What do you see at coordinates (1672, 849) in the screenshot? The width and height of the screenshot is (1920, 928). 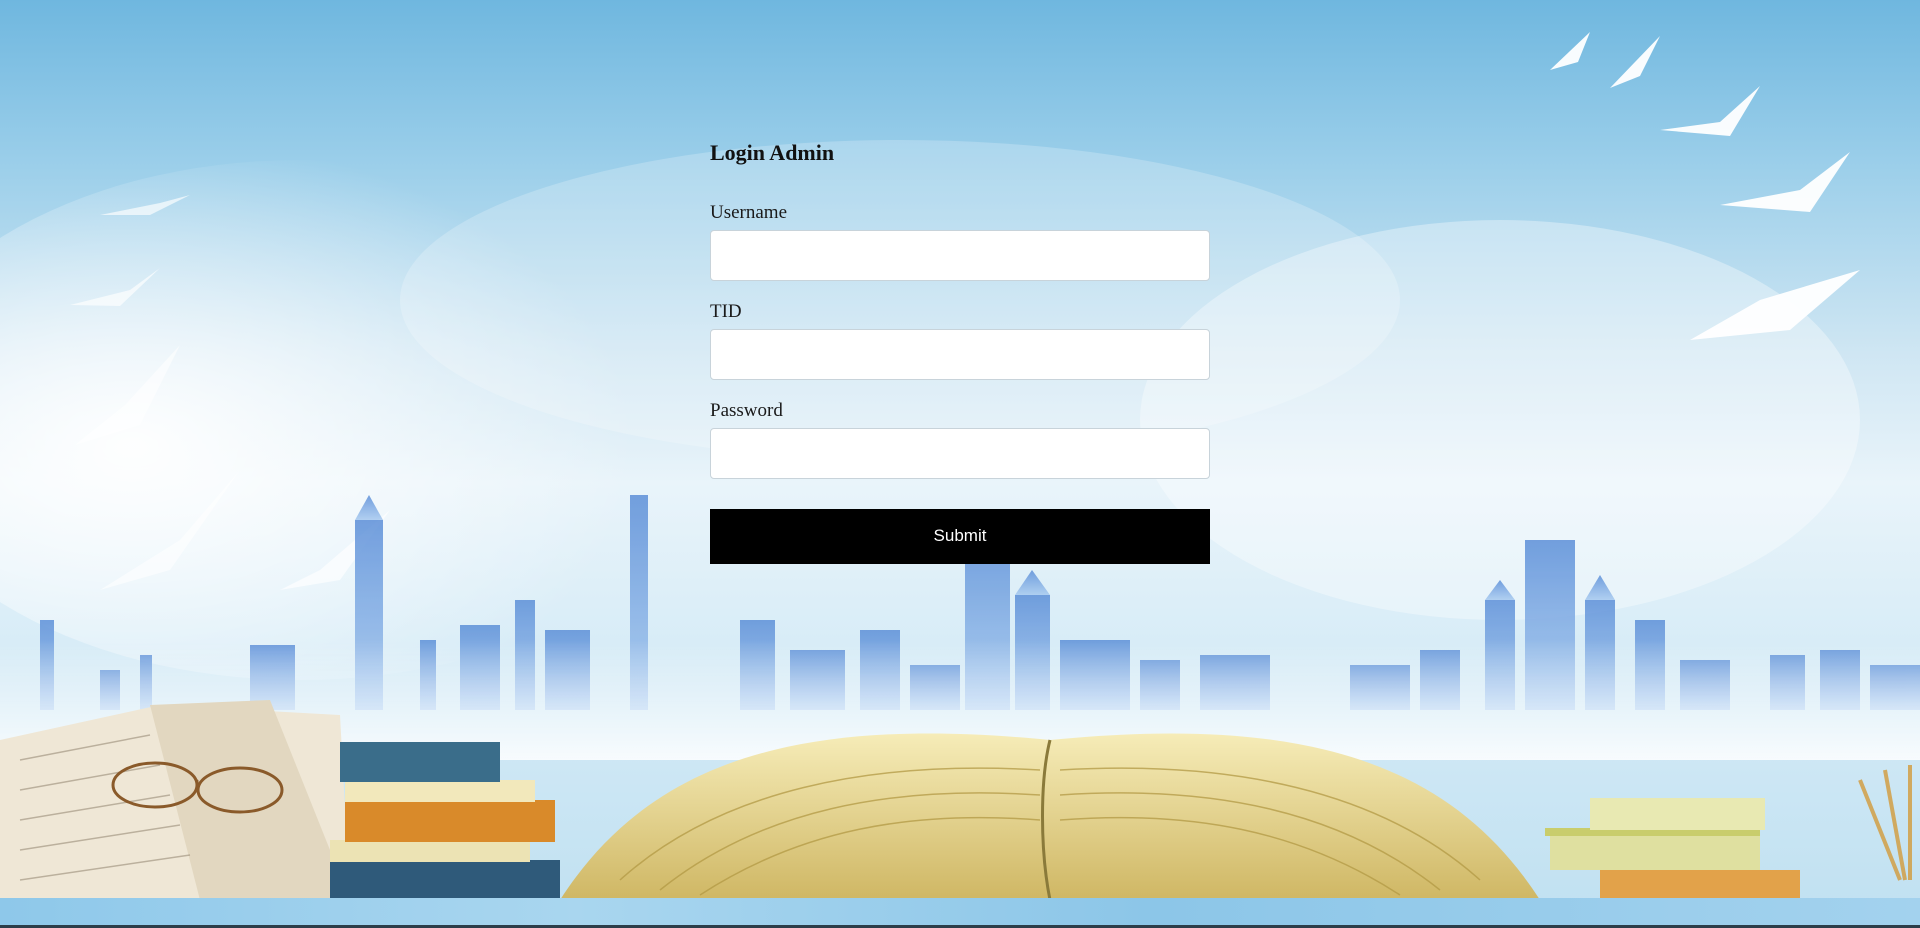 I see `book-stack-right` at bounding box center [1672, 849].